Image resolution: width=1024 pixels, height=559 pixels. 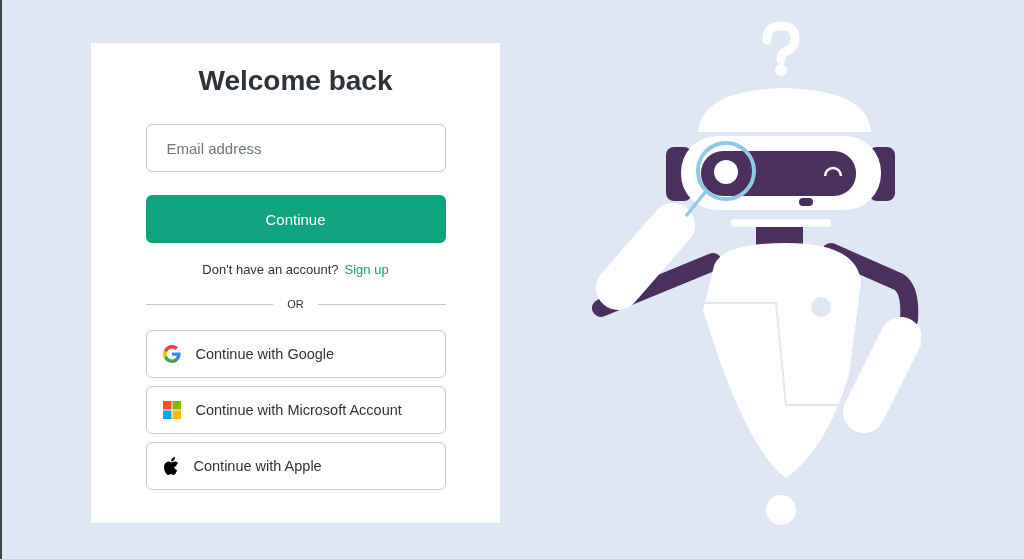 I want to click on apple-signin-button: Continue with Apple, so click(x=295, y=466).